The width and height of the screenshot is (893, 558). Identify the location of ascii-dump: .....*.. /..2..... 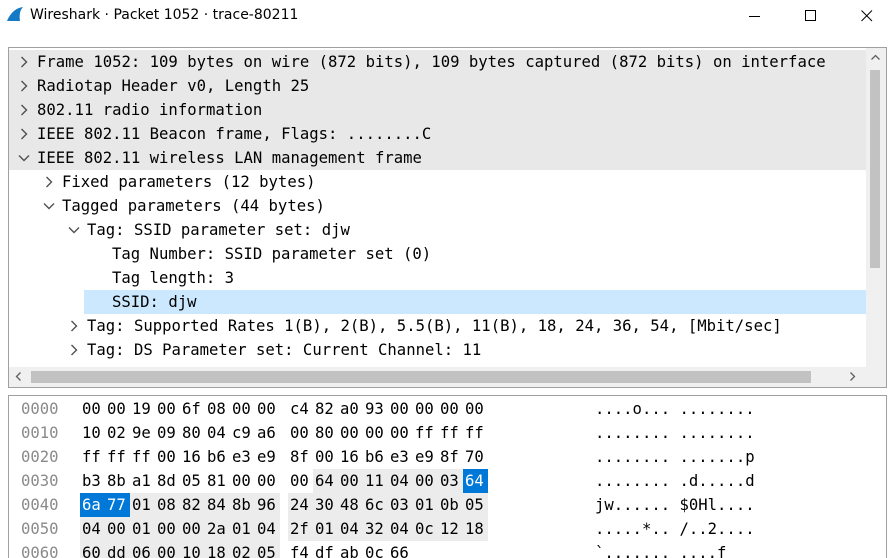
(675, 529).